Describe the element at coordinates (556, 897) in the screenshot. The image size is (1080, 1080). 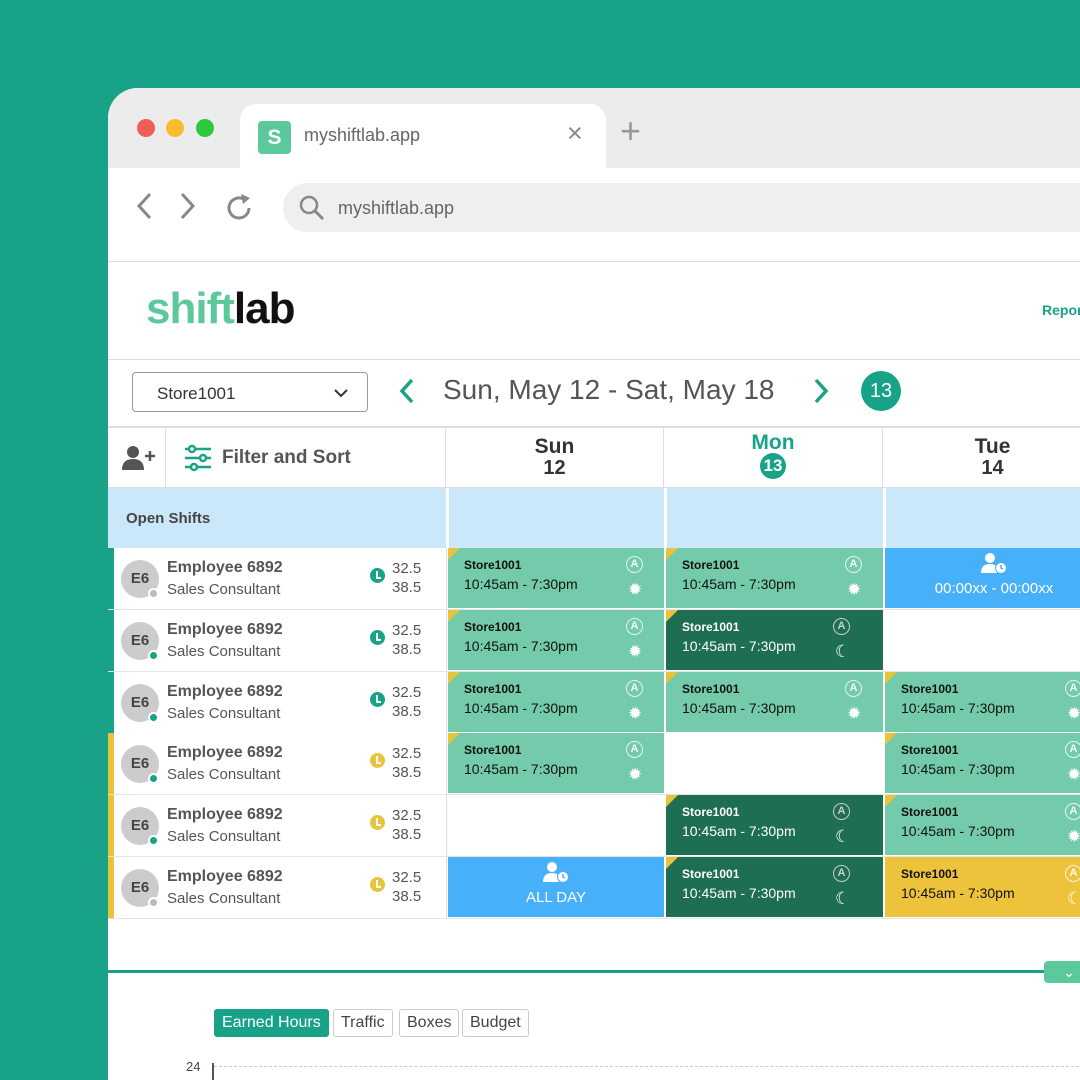
I see `time-off-label: ALL DAY` at that location.